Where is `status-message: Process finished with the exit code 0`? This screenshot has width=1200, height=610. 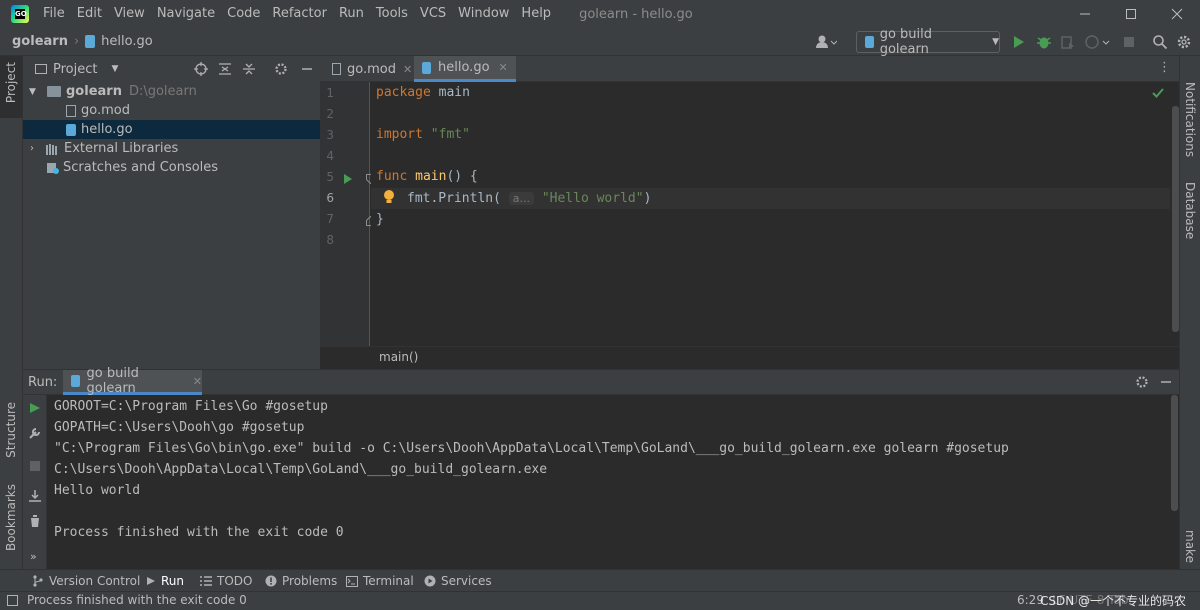
status-message: Process finished with the exit code 0 is located at coordinates (137, 600).